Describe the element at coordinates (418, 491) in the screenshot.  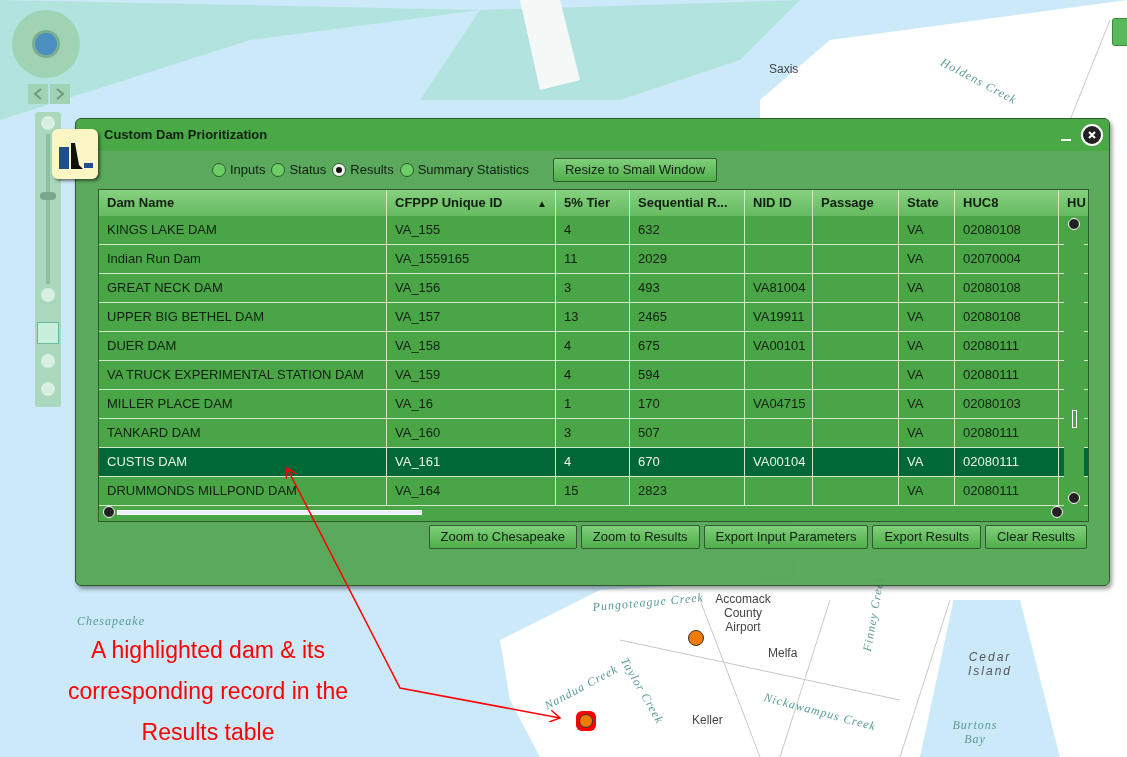
I see `table-cell-text: VA_164` at that location.